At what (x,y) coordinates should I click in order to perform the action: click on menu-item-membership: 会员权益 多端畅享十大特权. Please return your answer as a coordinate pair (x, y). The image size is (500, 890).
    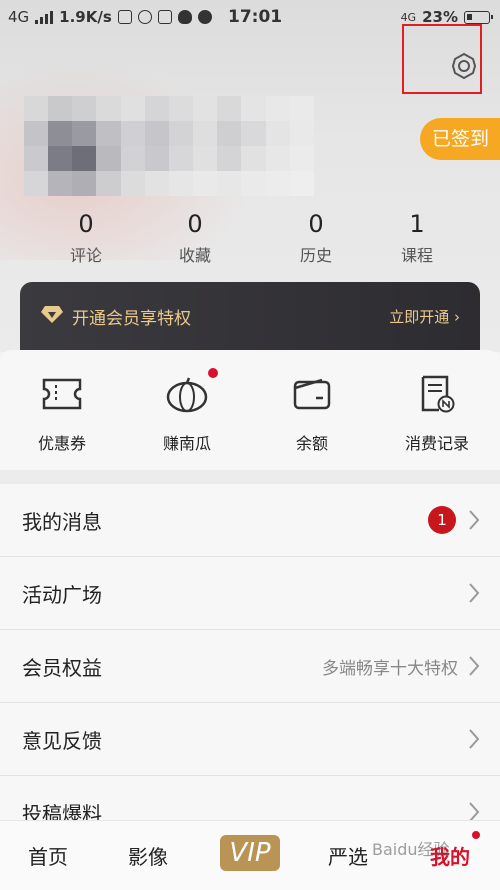
    Looking at the image, I should click on (250, 666).